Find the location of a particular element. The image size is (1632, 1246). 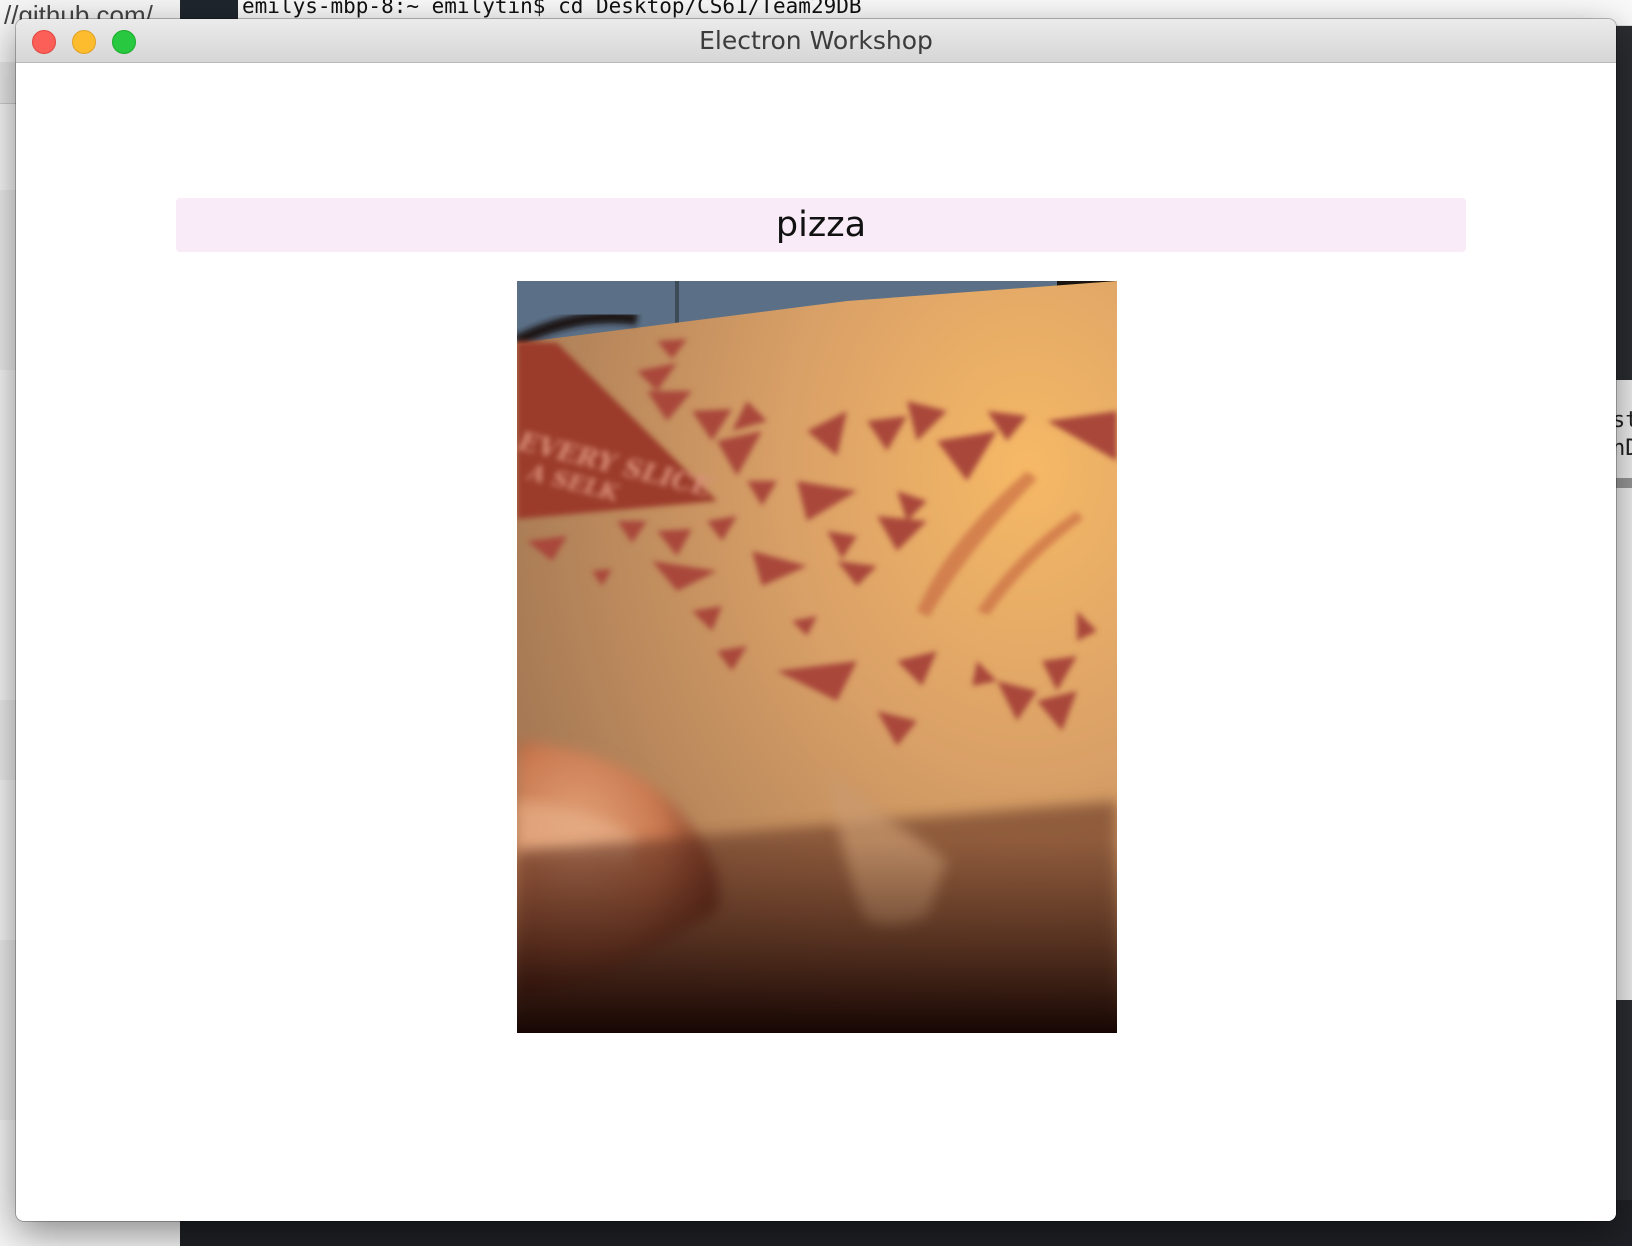

minimize-button is located at coordinates (84, 42).